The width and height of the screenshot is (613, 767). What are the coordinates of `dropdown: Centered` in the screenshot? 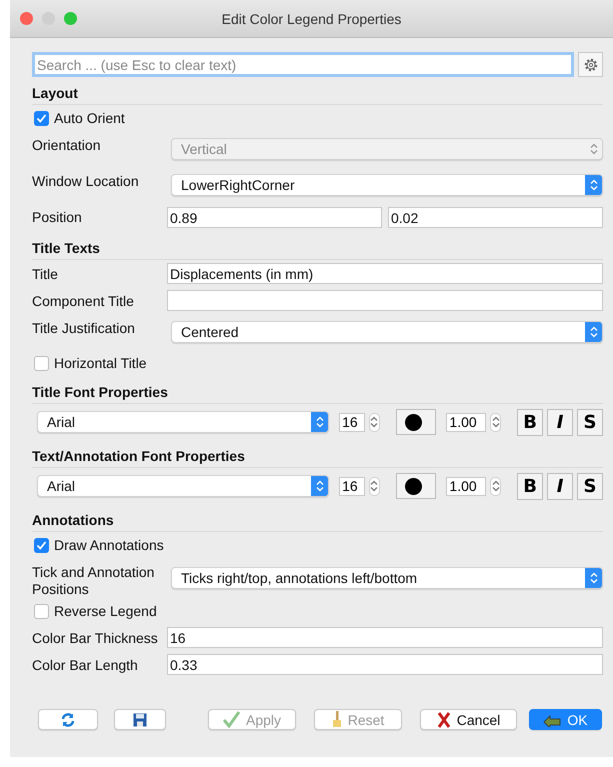 It's located at (387, 332).